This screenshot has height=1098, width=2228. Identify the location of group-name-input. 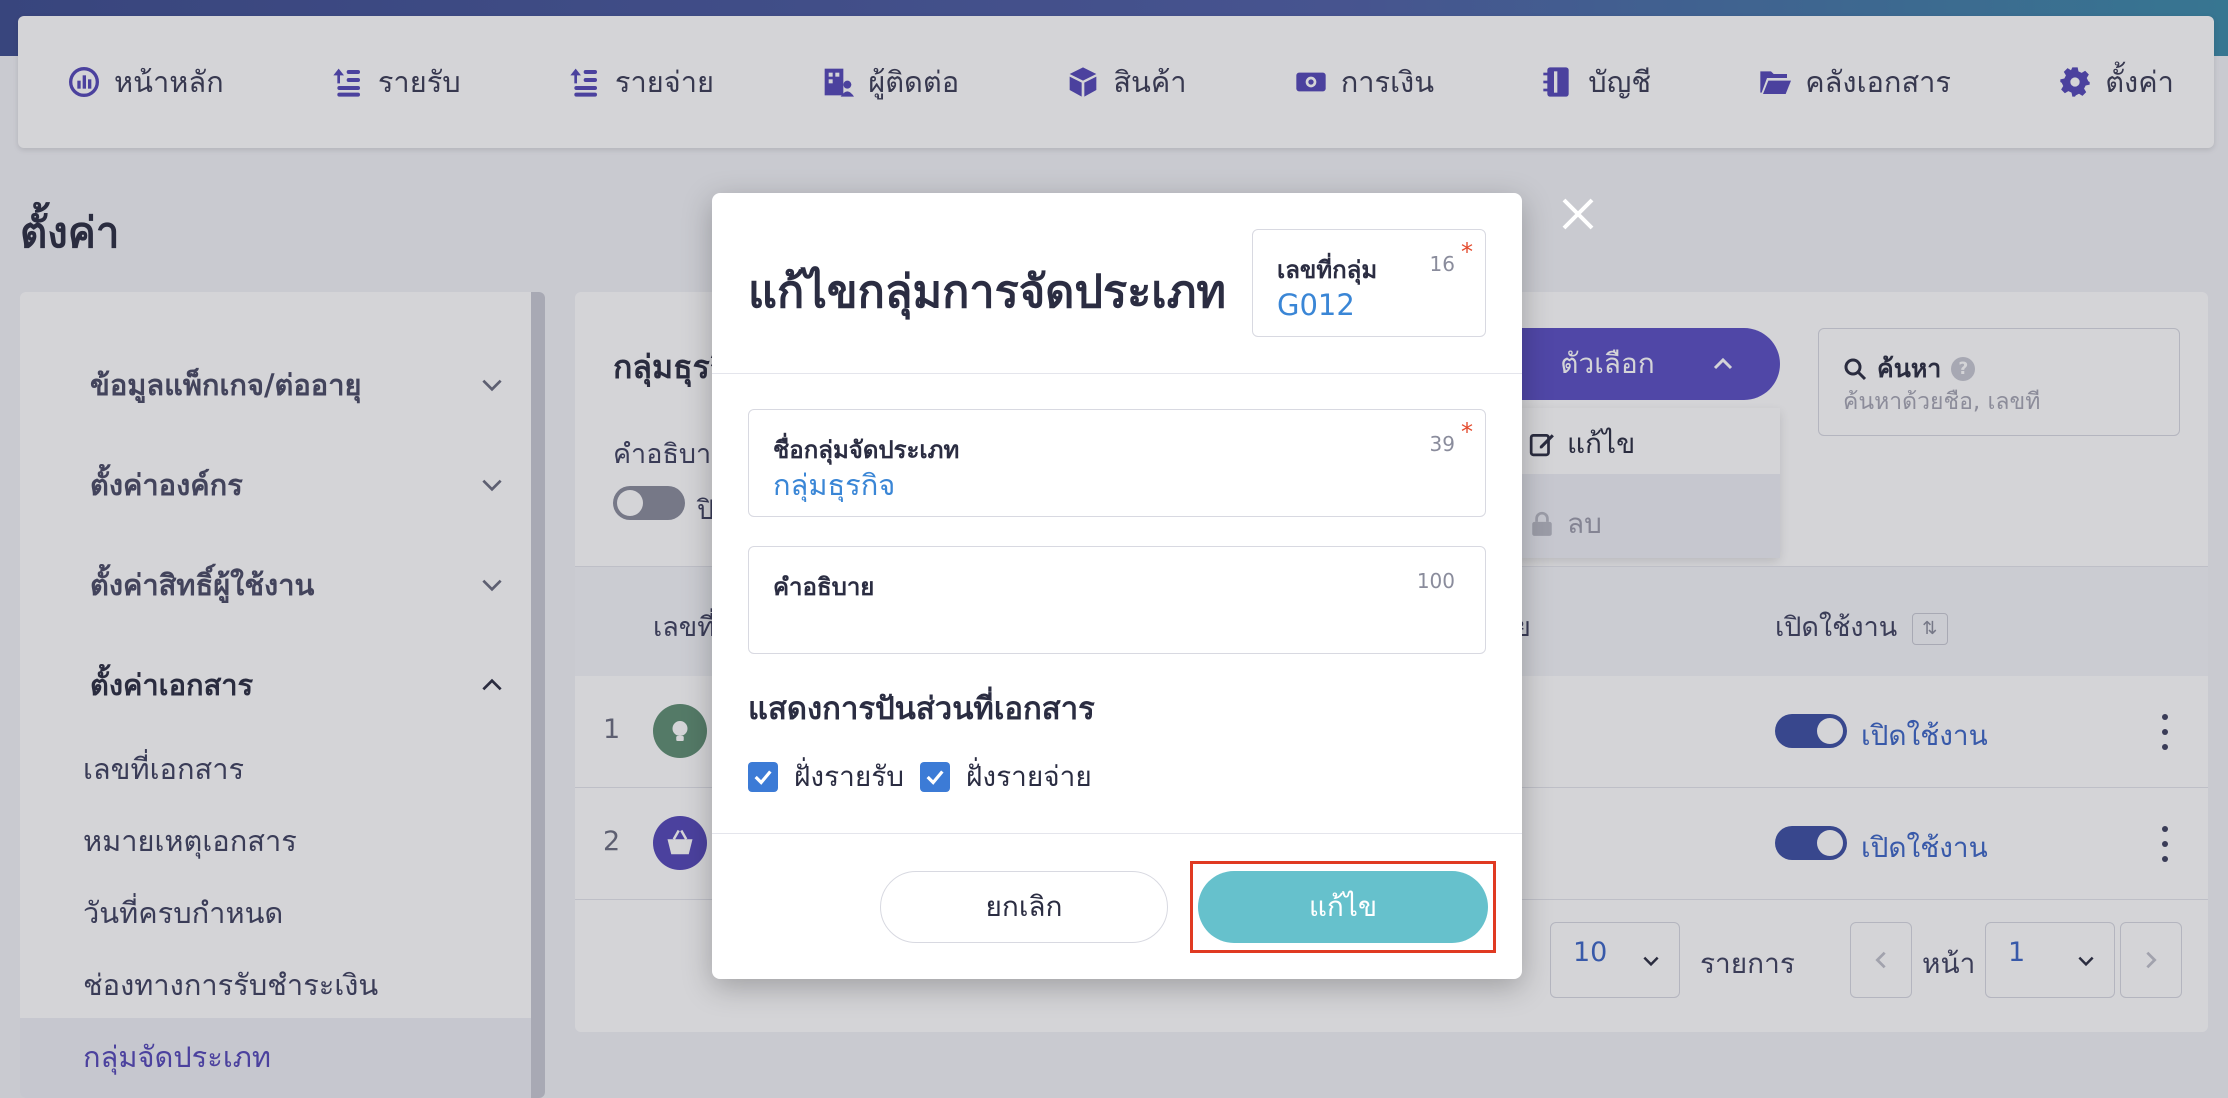
(1086, 485).